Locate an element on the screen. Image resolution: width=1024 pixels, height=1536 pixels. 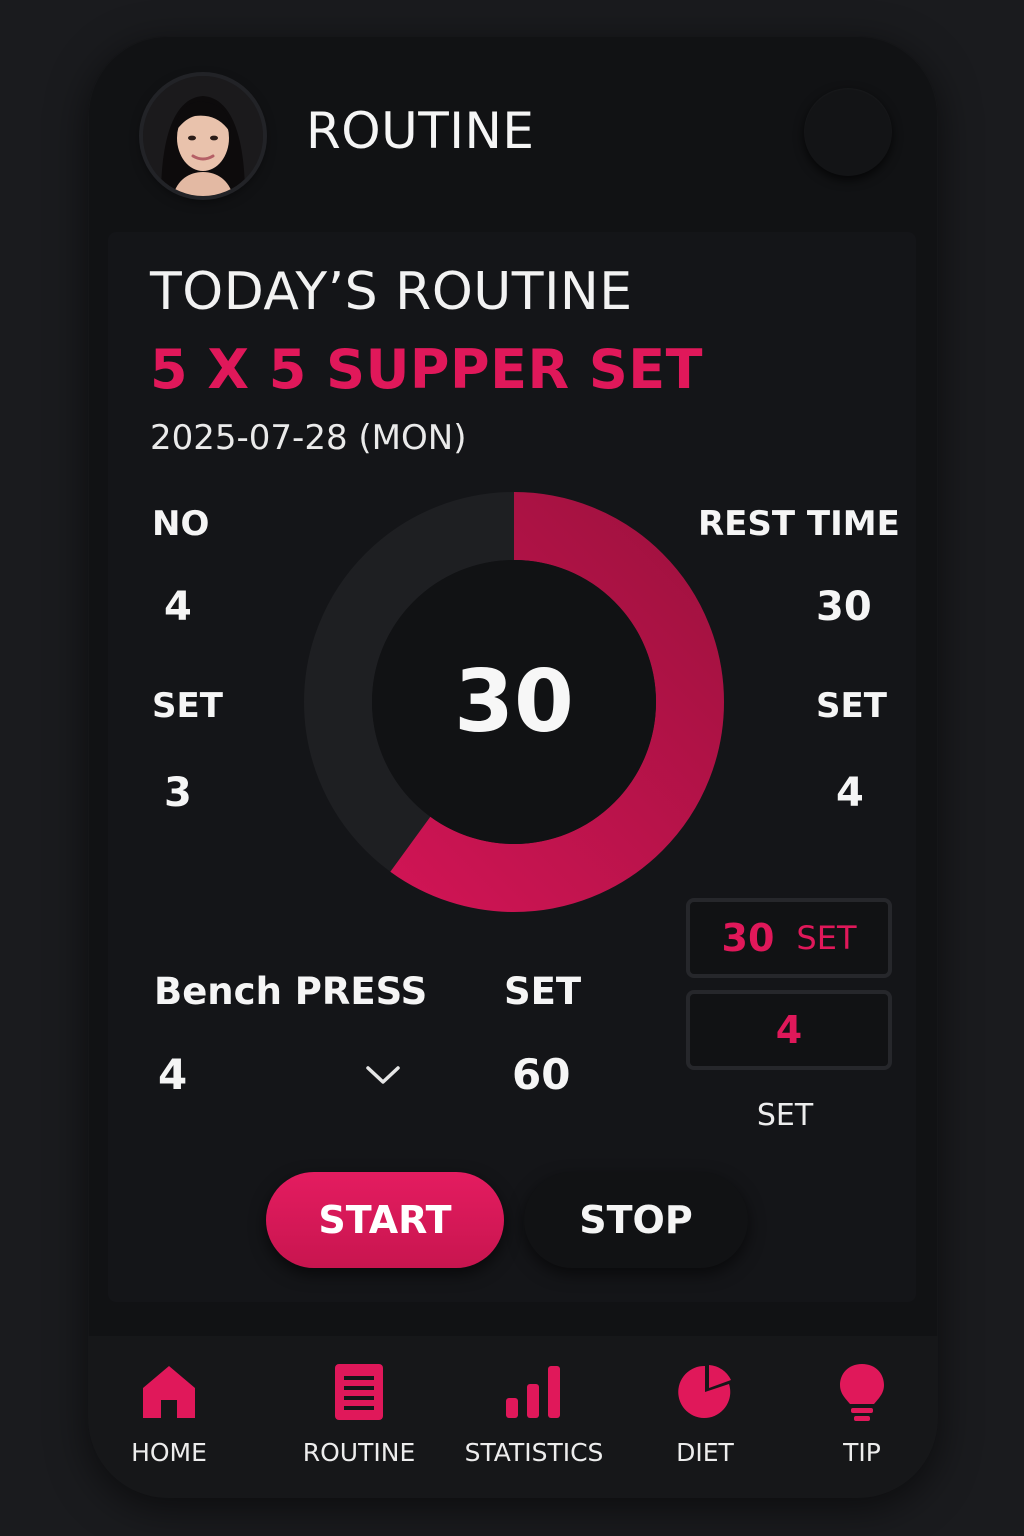
stat-value-set-left: 3 is located at coordinates (178, 793).